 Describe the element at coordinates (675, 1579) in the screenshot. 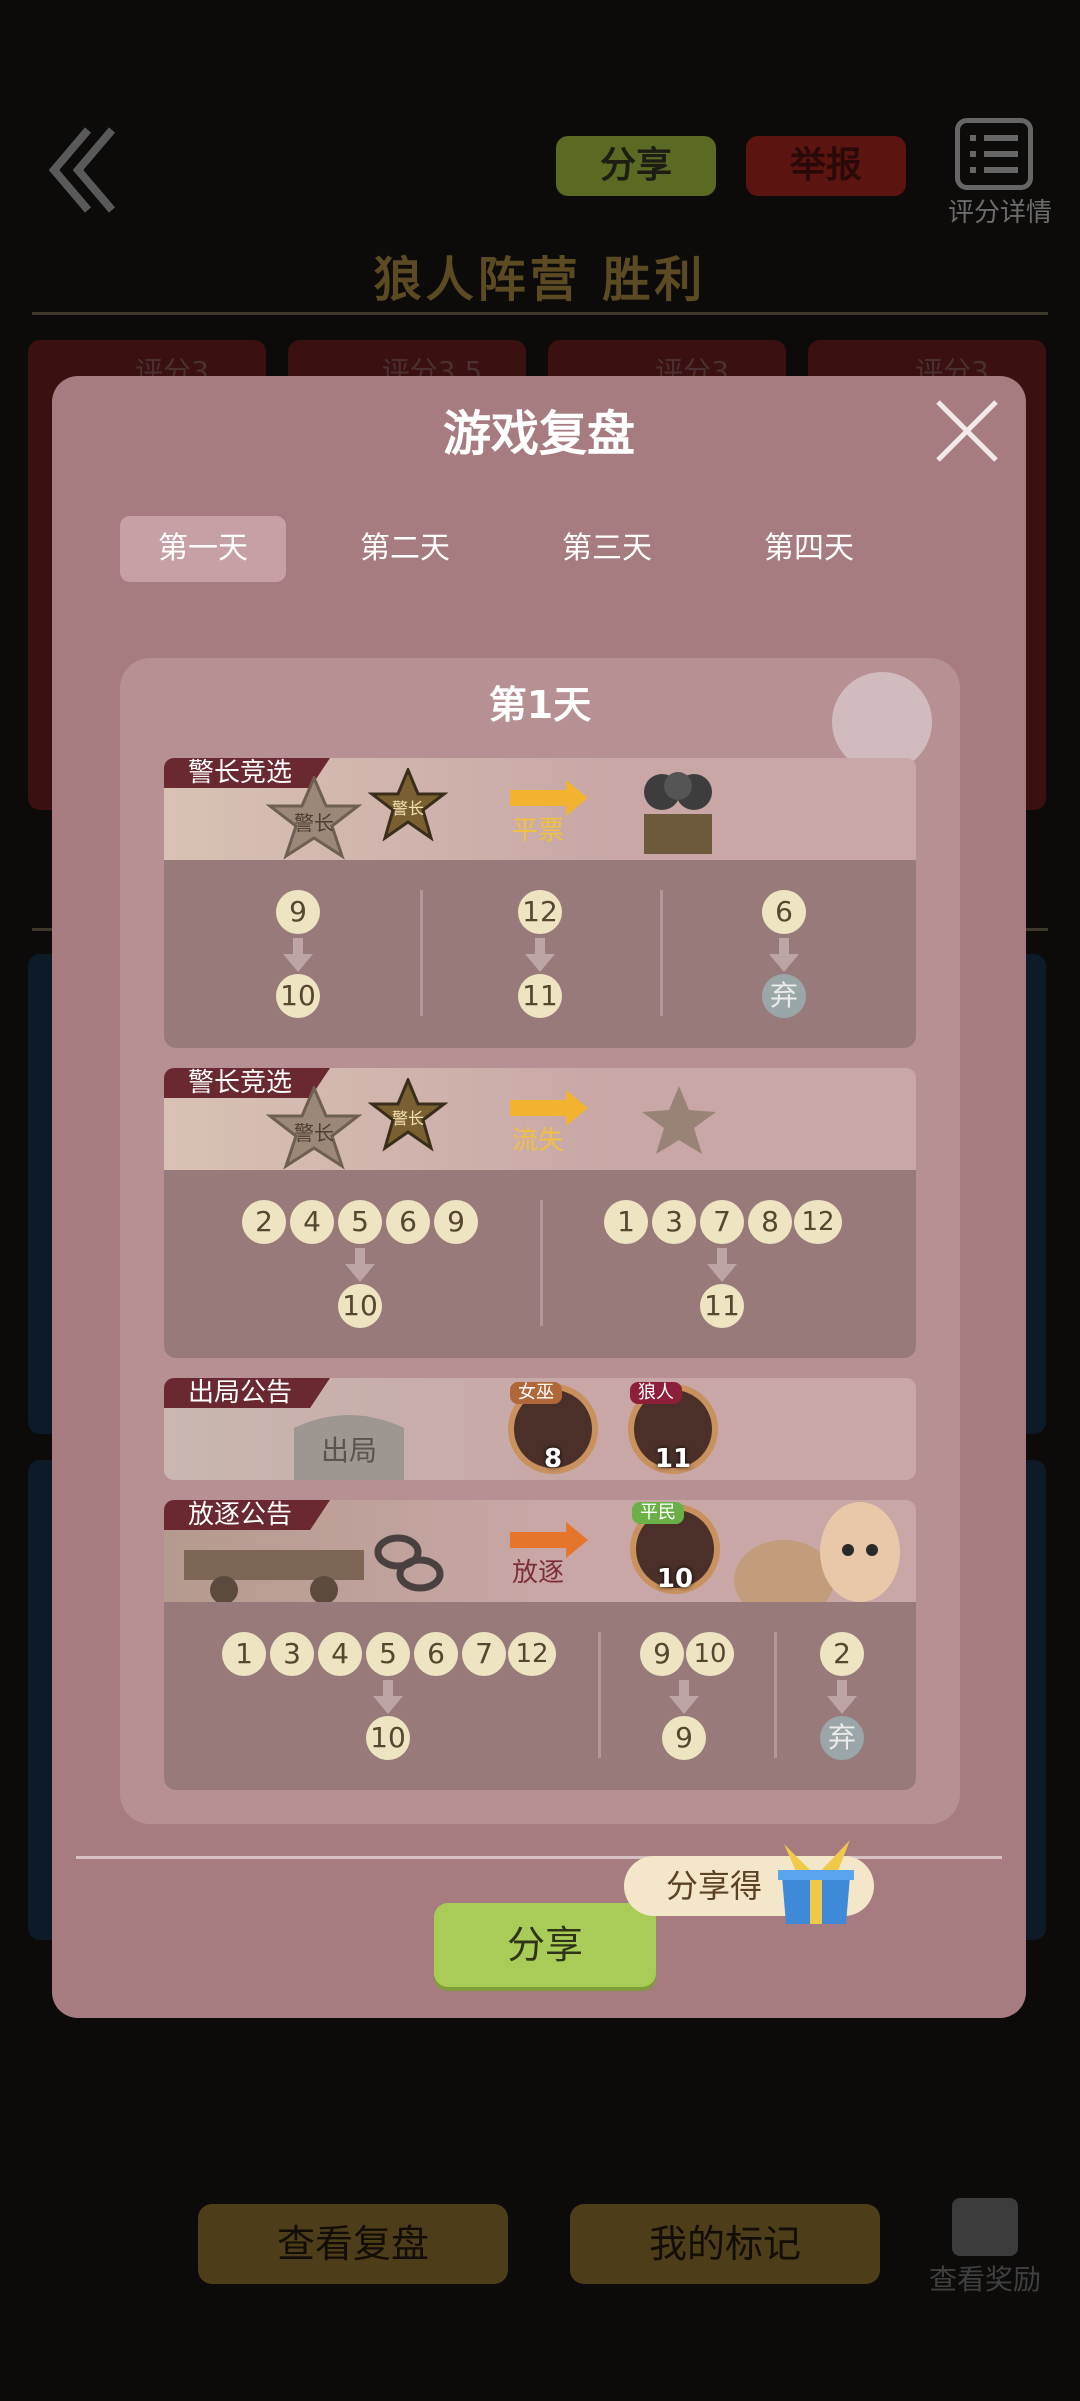

I see `avatar-number: 10` at that location.